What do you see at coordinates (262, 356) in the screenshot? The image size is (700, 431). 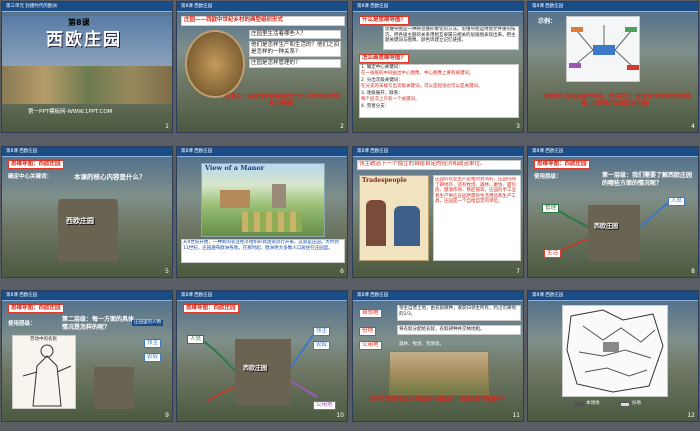 I see `slide-thumbnail-10: 第8课 西欧庄园 思维导图：西欧庄园 西欧庄园 领主 农奴 公用地 人员 10` at bounding box center [262, 356].